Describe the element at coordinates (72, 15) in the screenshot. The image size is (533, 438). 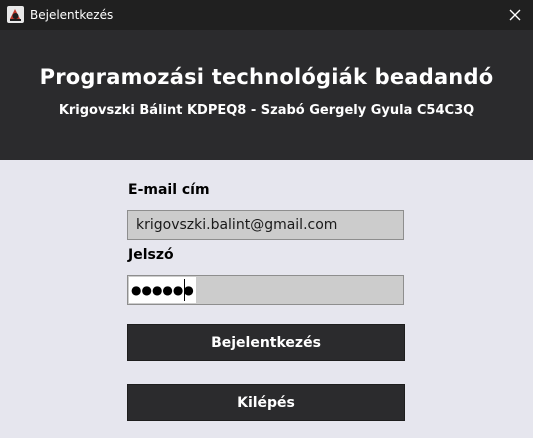
I see `window-title: Bejelentkezés` at that location.